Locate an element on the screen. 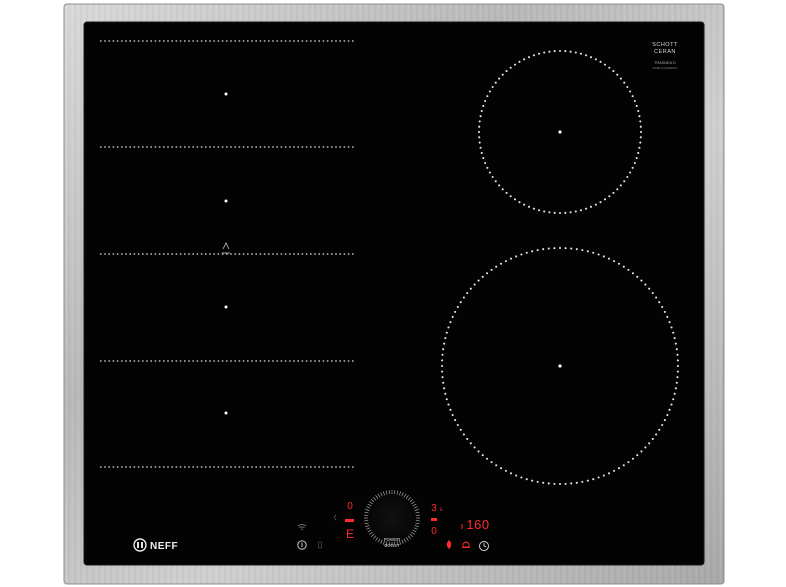 The width and height of the screenshot is (786, 587). timer-value: 160 is located at coordinates (477, 524).